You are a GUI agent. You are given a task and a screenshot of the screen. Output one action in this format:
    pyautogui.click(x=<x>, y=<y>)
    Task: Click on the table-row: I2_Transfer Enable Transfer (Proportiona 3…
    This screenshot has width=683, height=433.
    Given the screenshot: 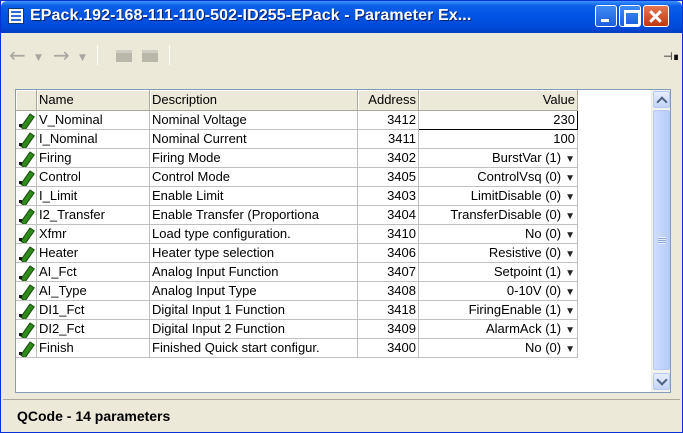 What is the action you would take?
    pyautogui.click(x=297, y=215)
    